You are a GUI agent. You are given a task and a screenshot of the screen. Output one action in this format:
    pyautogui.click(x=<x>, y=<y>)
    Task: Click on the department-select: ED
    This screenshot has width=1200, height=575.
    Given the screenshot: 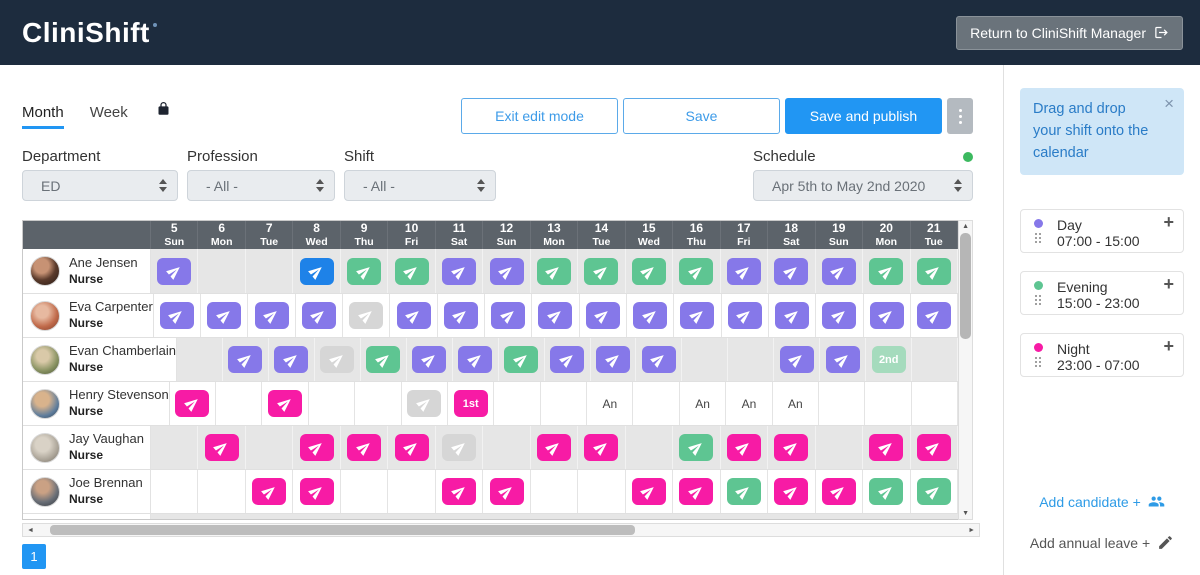 What is the action you would take?
    pyautogui.click(x=100, y=185)
    